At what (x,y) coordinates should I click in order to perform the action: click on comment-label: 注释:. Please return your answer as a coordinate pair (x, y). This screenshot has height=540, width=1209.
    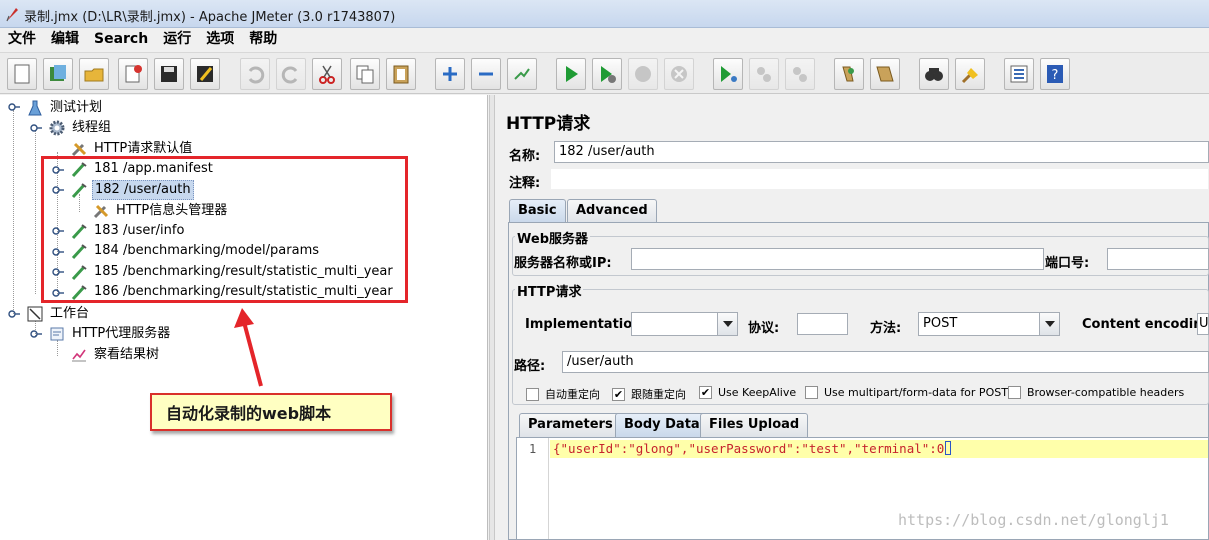
    Looking at the image, I should click on (525, 183).